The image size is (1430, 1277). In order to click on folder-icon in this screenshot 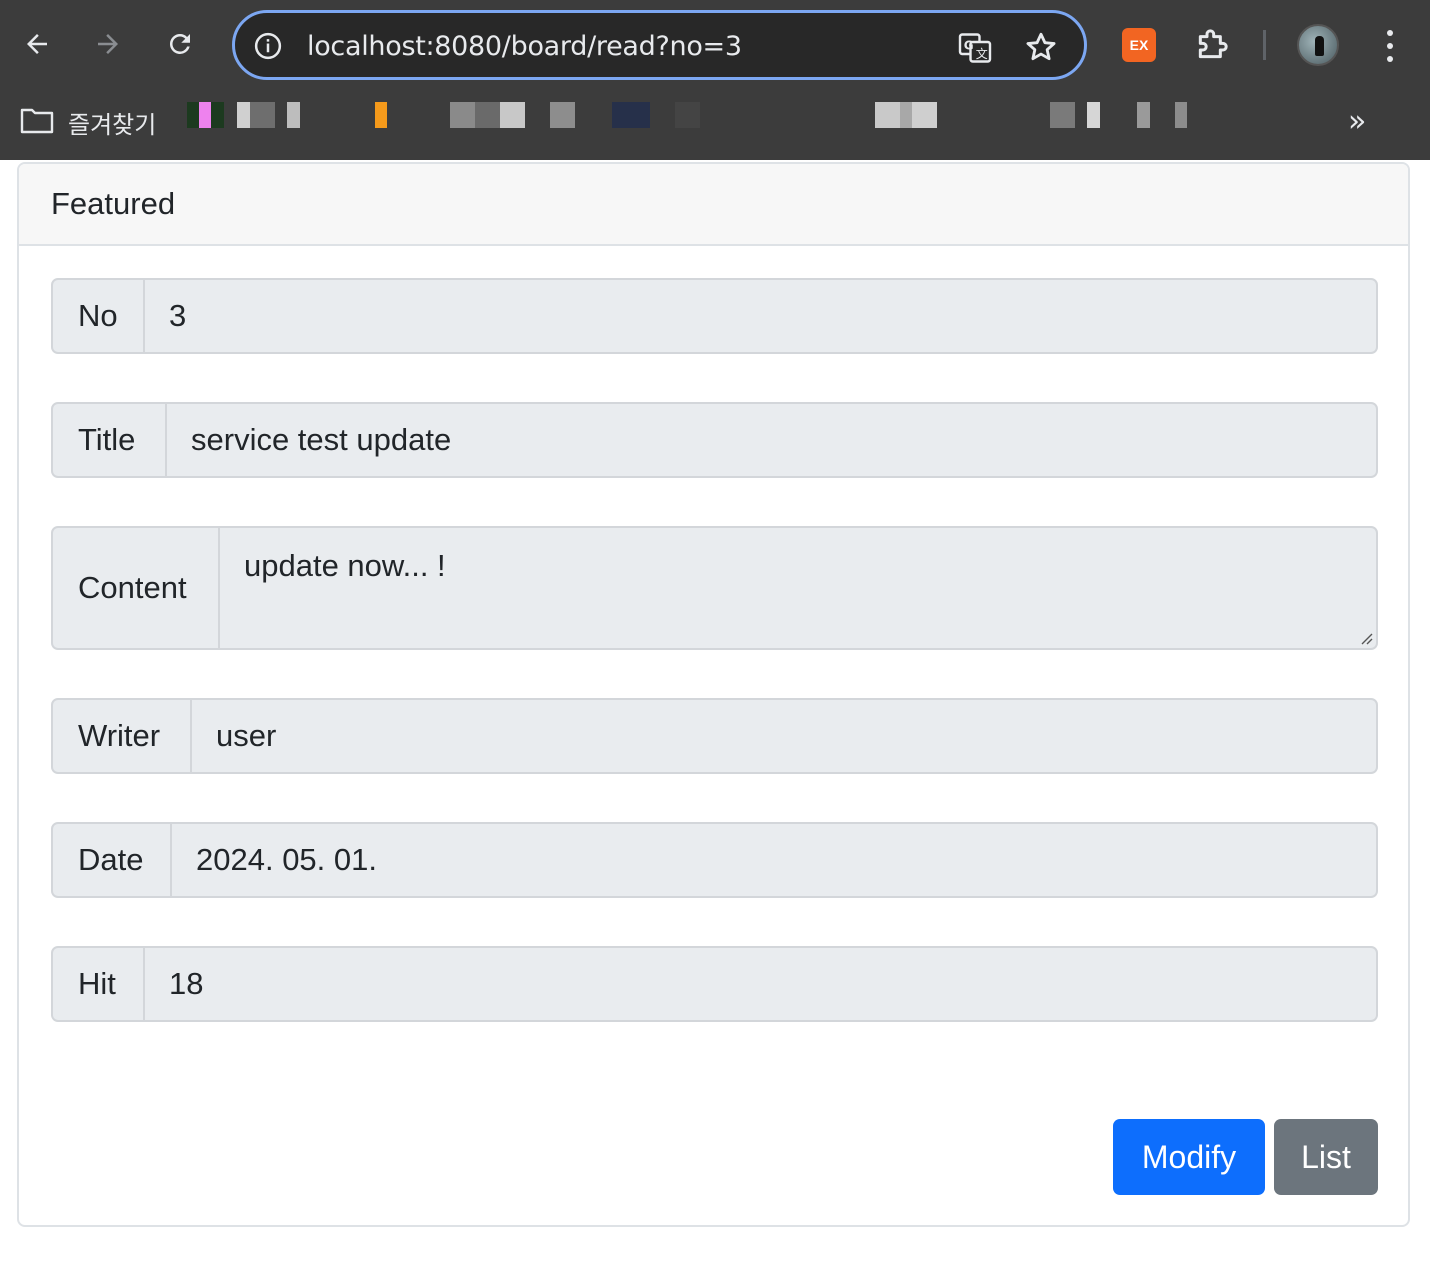, I will do `click(37, 121)`.